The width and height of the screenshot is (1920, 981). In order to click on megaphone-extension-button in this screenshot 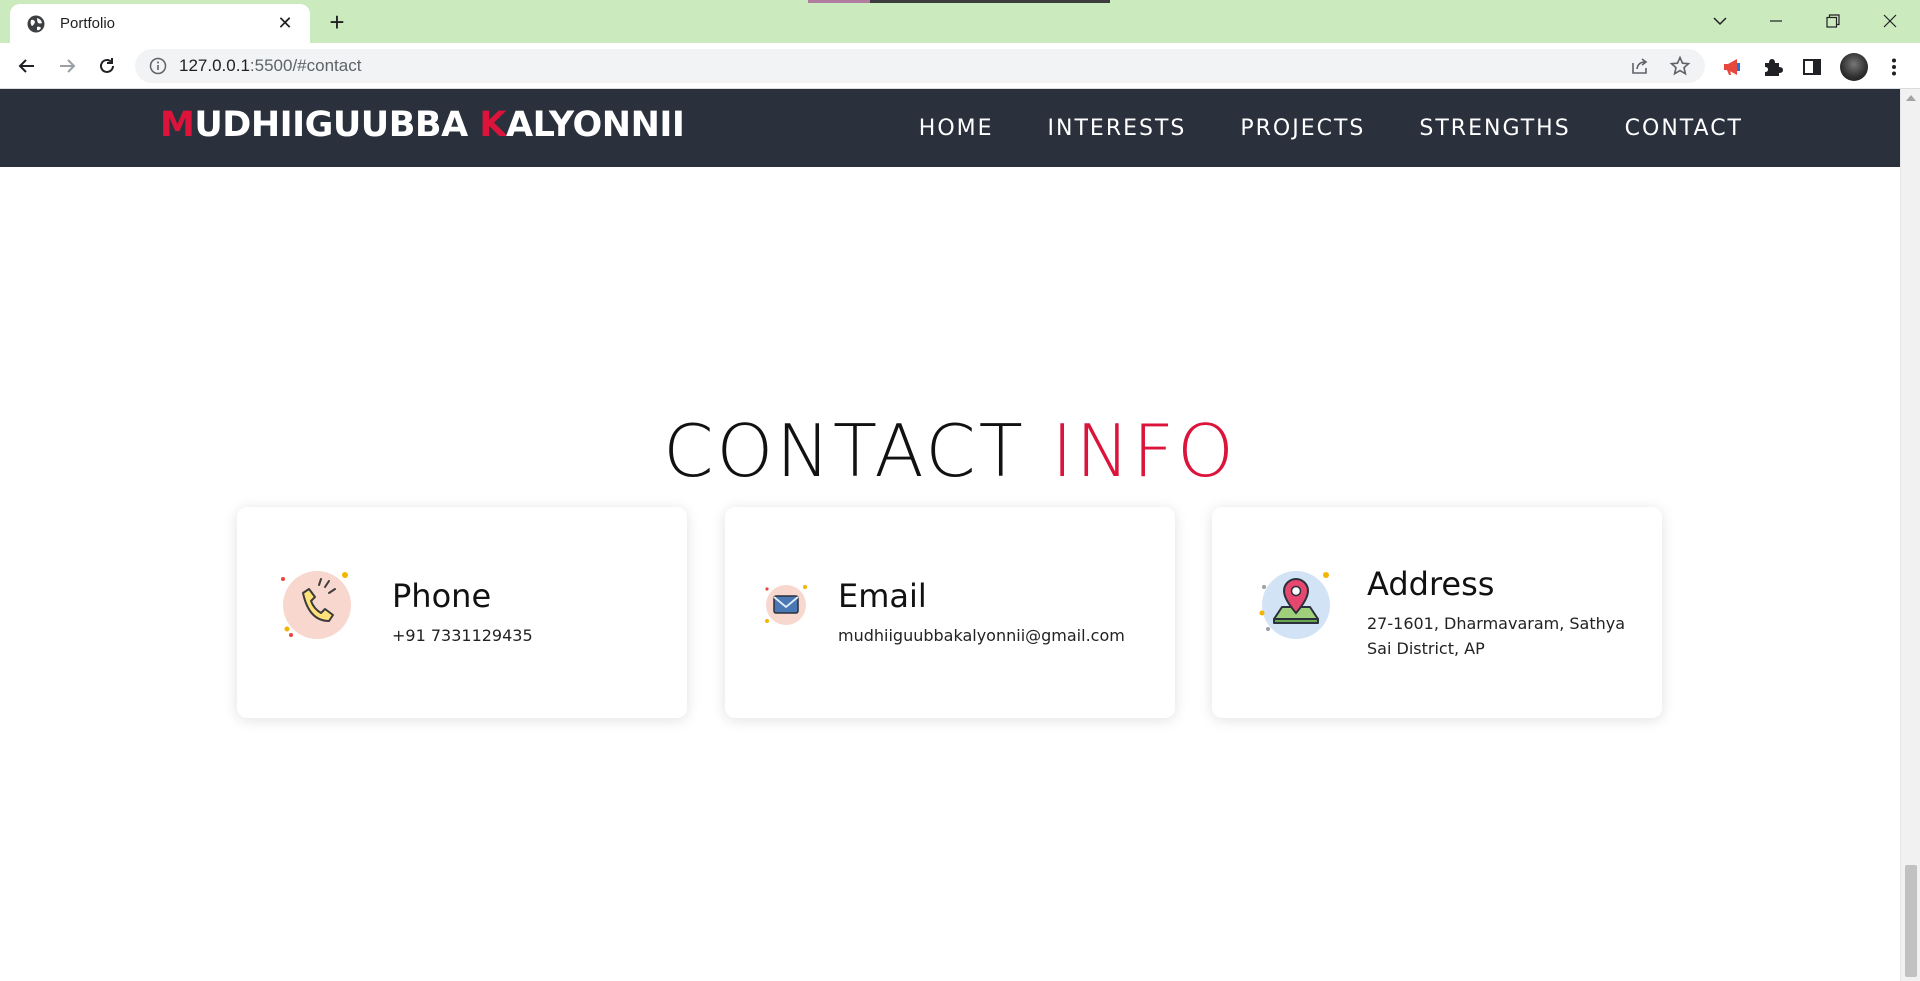, I will do `click(1732, 67)`.